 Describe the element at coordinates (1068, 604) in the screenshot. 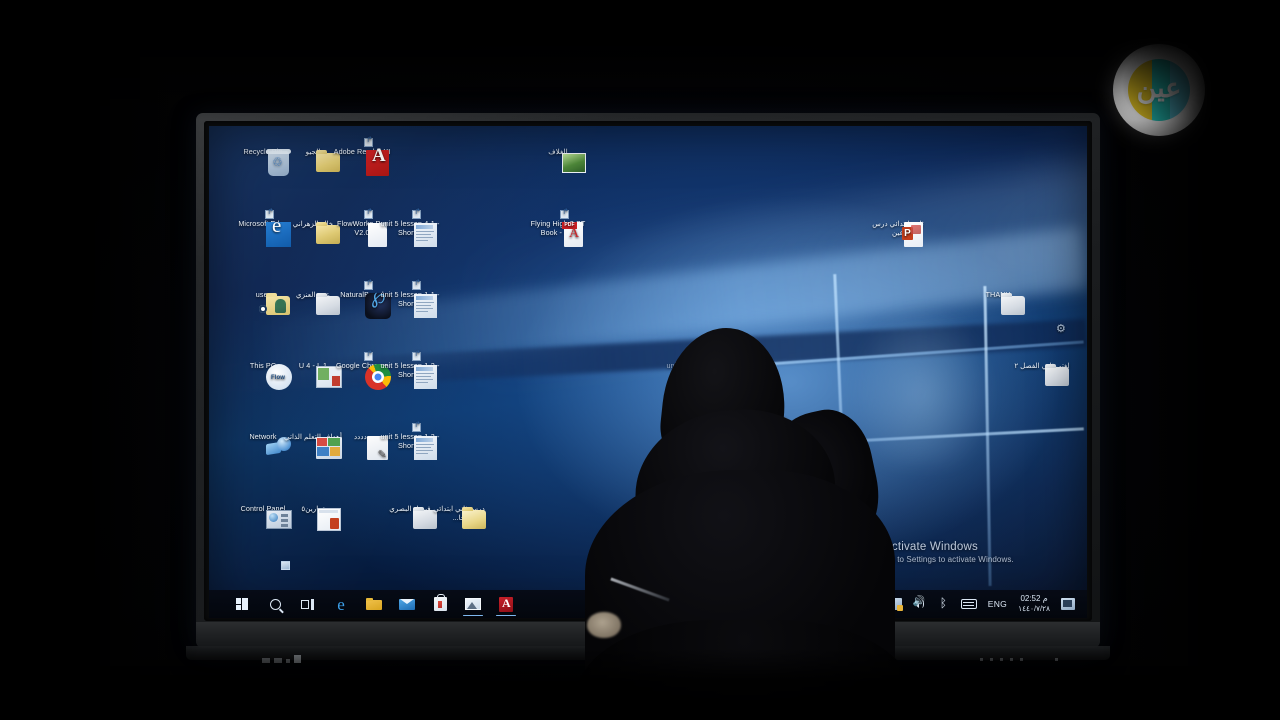

I see `action-center-icon` at that location.